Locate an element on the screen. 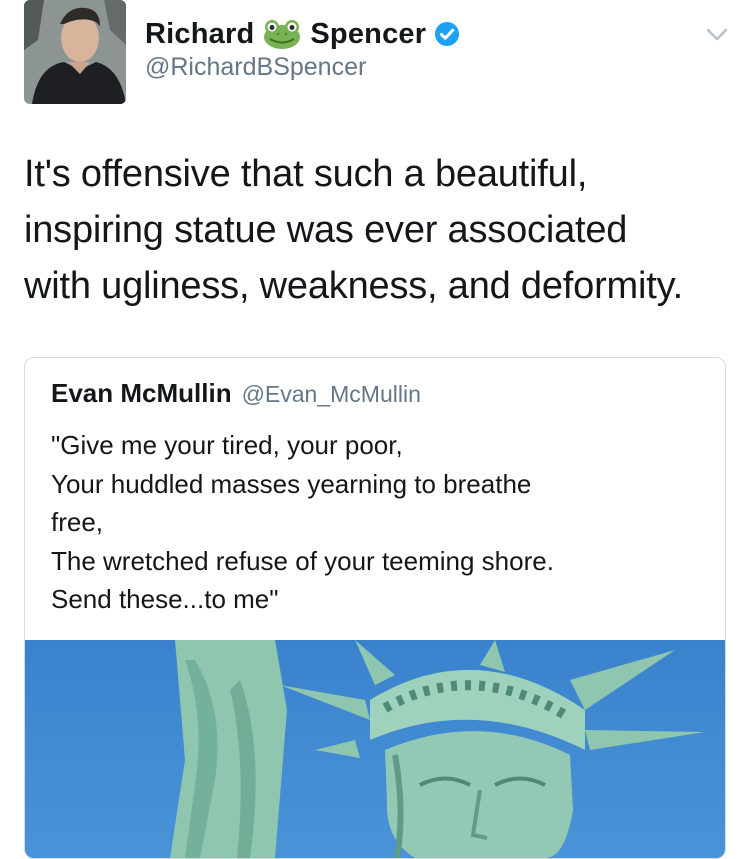 This screenshot has width=750, height=859. frog-face-icon is located at coordinates (282, 34).